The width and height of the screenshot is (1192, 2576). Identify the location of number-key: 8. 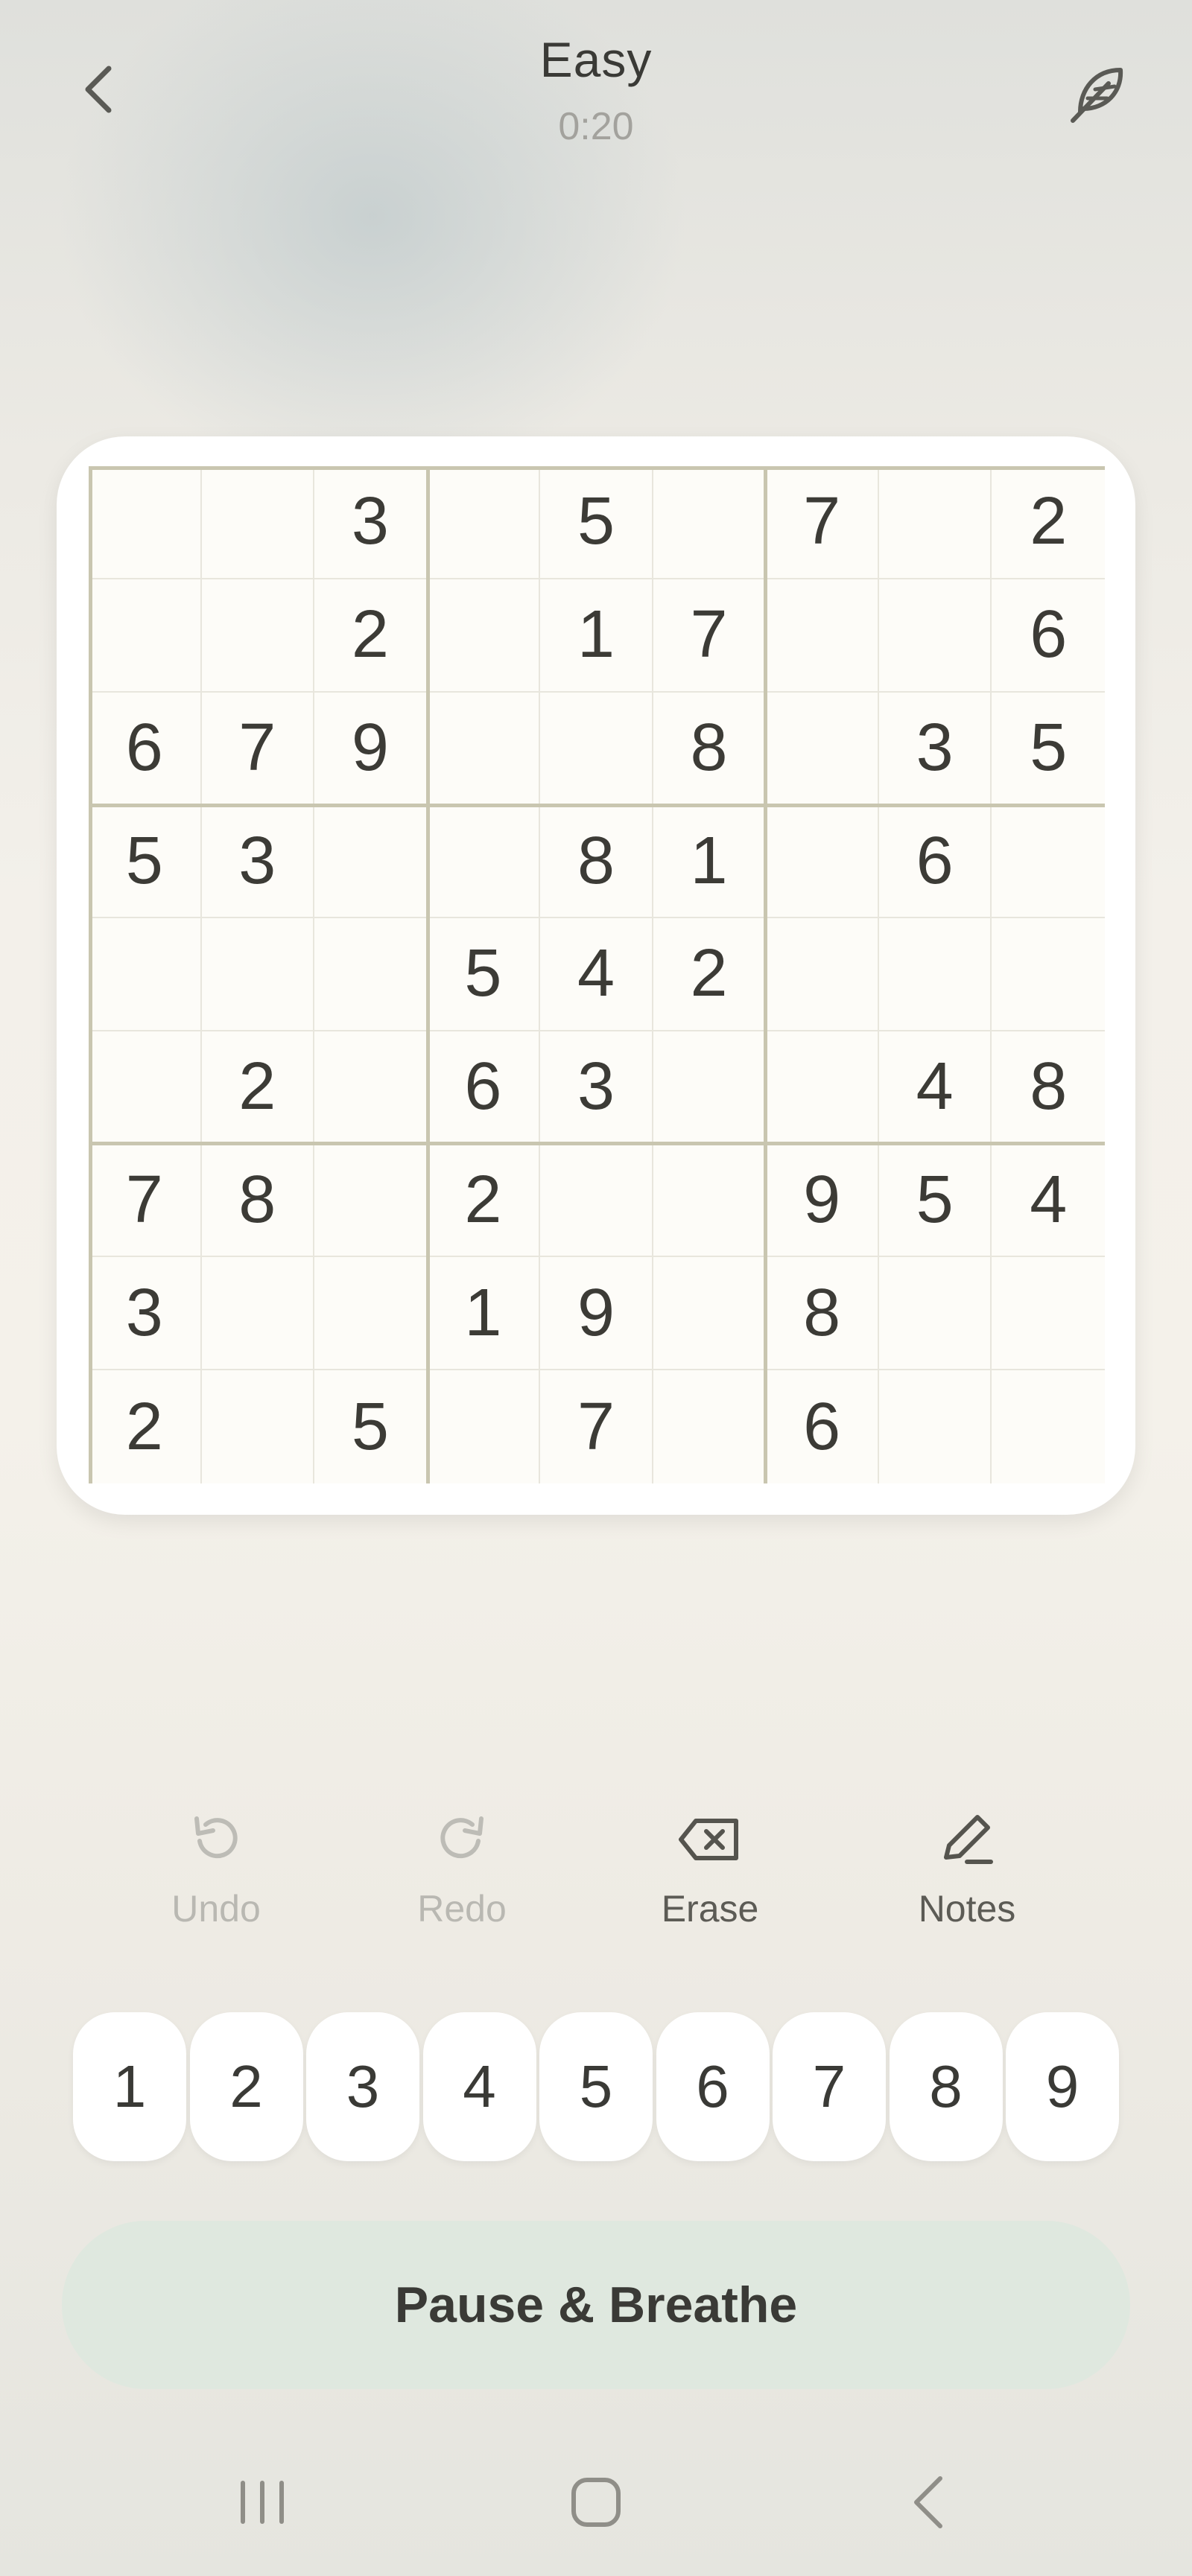
(946, 2086).